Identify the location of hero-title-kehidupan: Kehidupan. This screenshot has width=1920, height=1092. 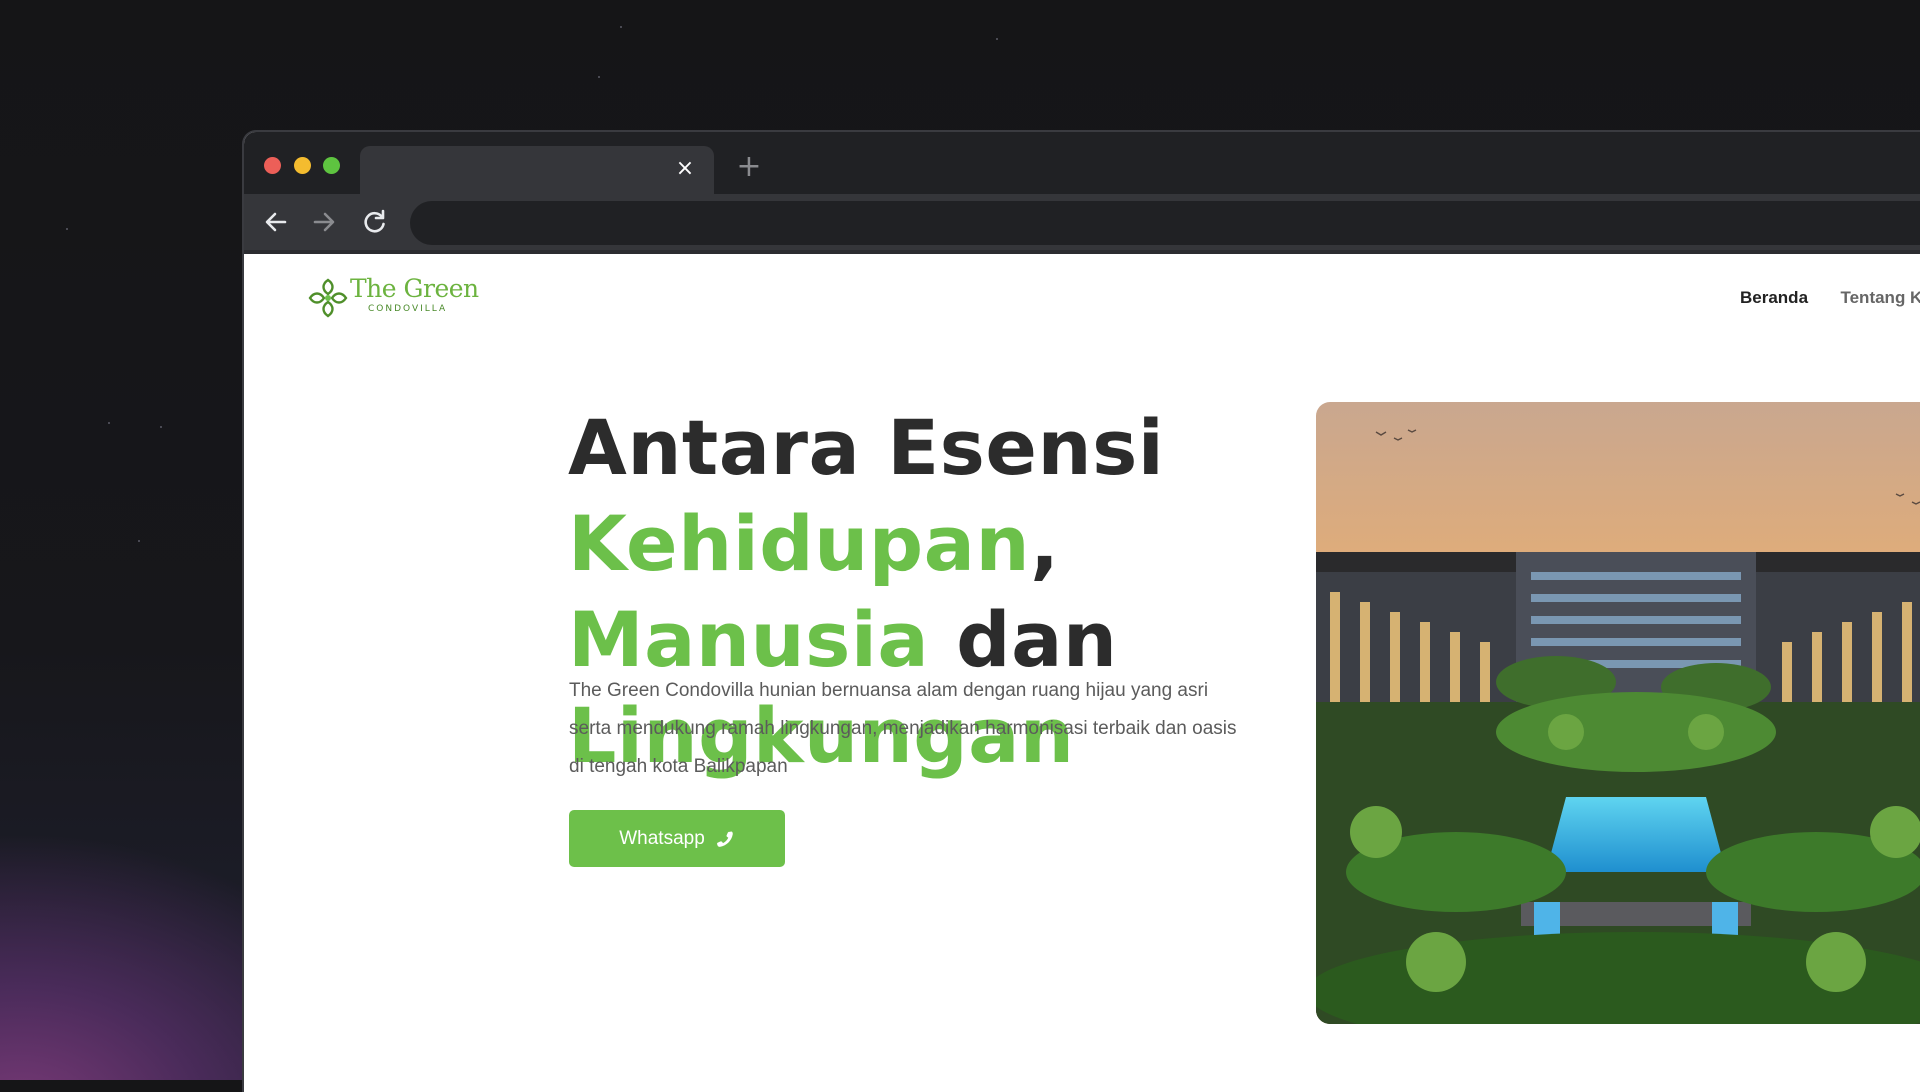
(799, 543).